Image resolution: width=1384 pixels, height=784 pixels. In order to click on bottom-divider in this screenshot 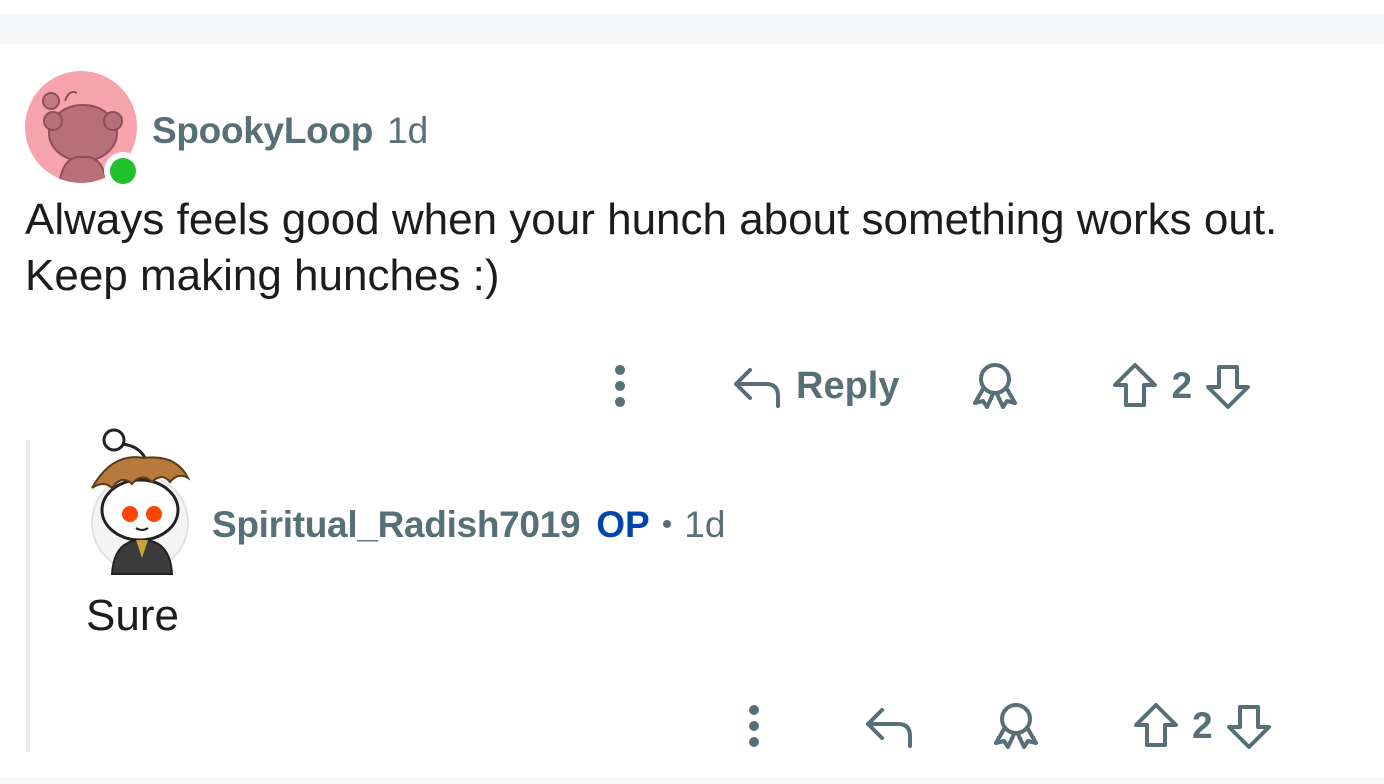, I will do `click(692, 781)`.